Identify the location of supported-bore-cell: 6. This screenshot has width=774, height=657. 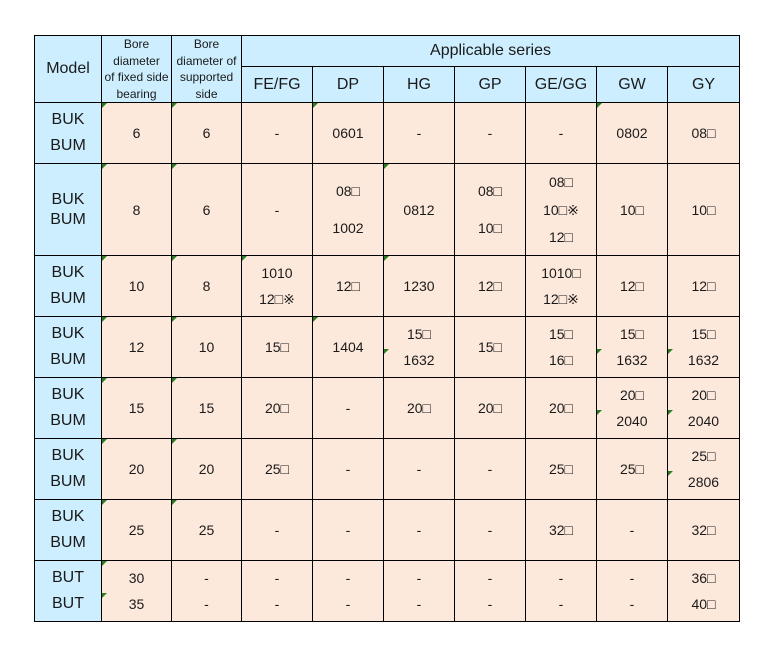
(206, 209).